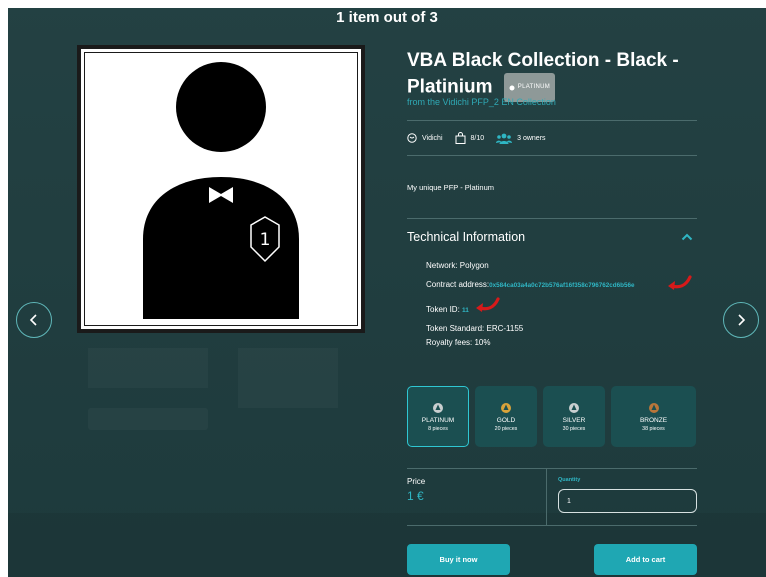  I want to click on editions-item: 8/10, so click(470, 138).